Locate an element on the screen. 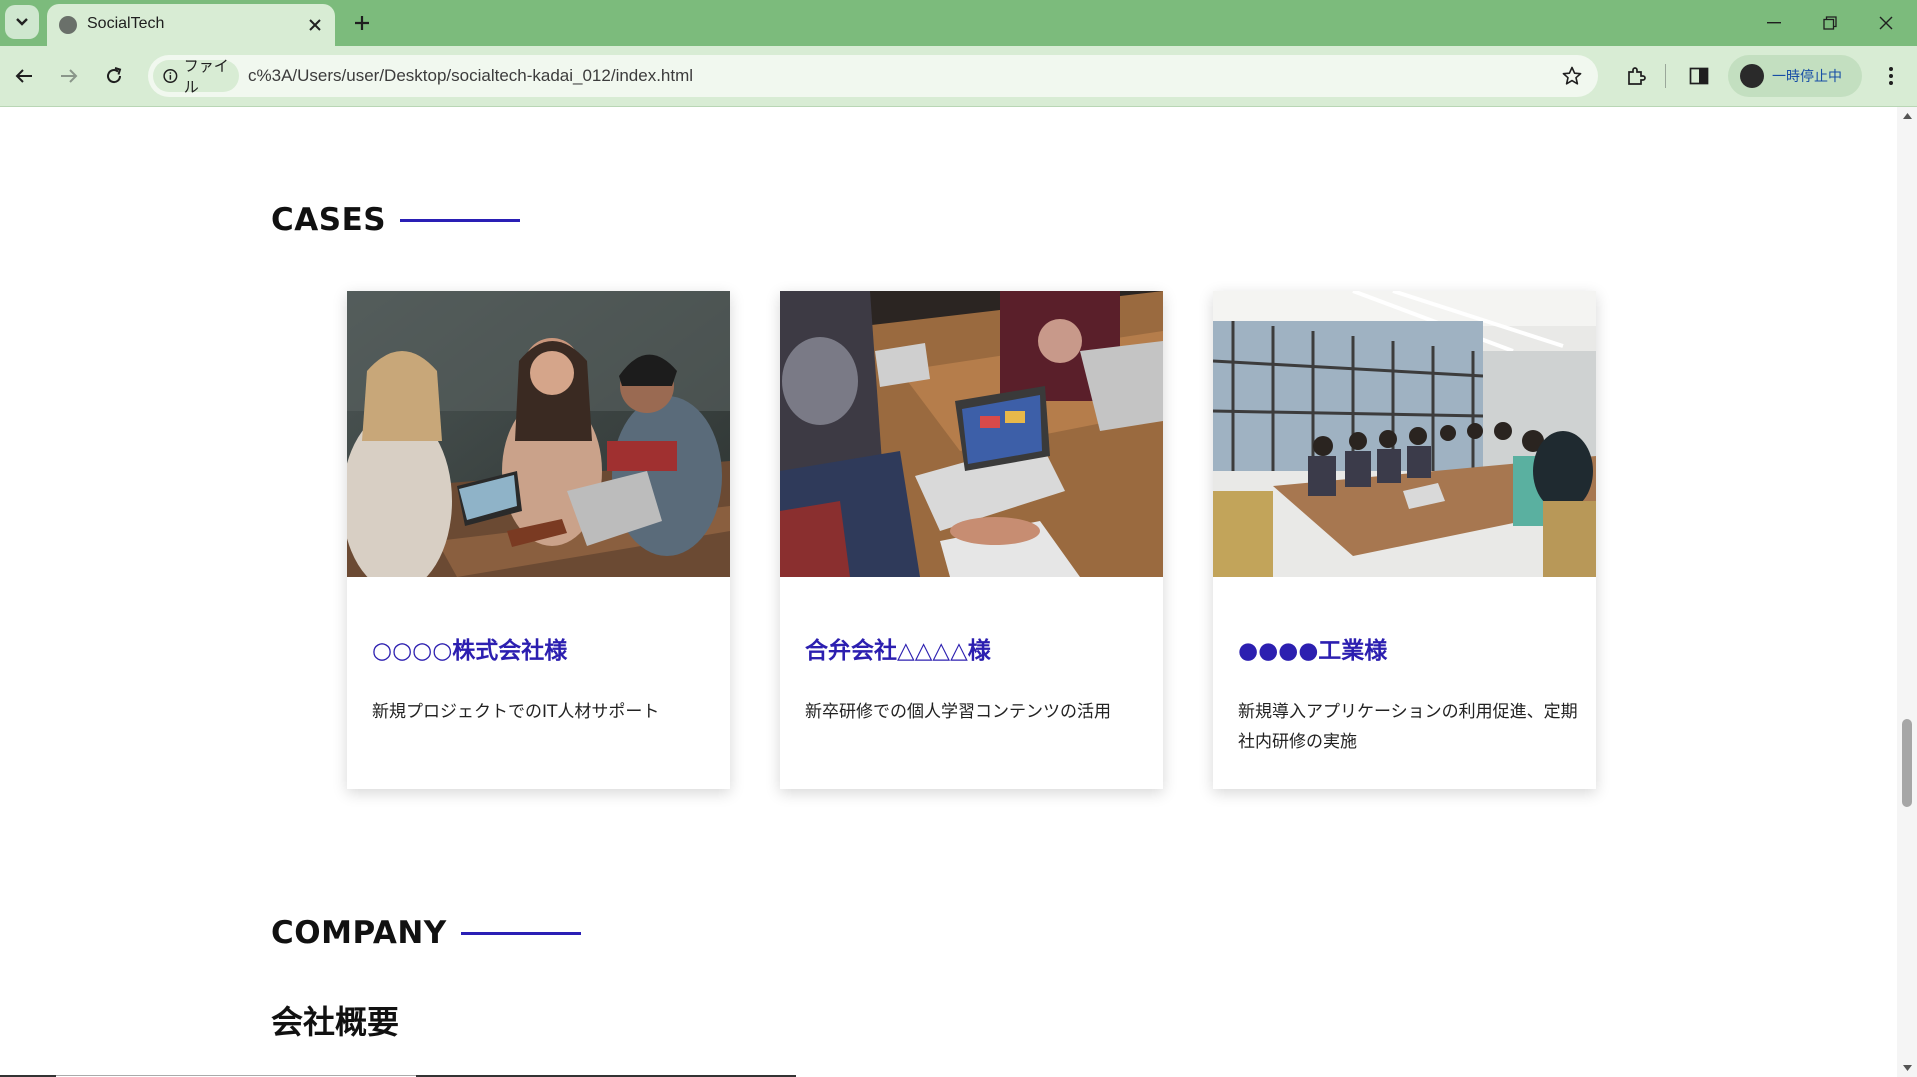 This screenshot has width=1917, height=1077. page-scrollbar is located at coordinates (1907, 592).